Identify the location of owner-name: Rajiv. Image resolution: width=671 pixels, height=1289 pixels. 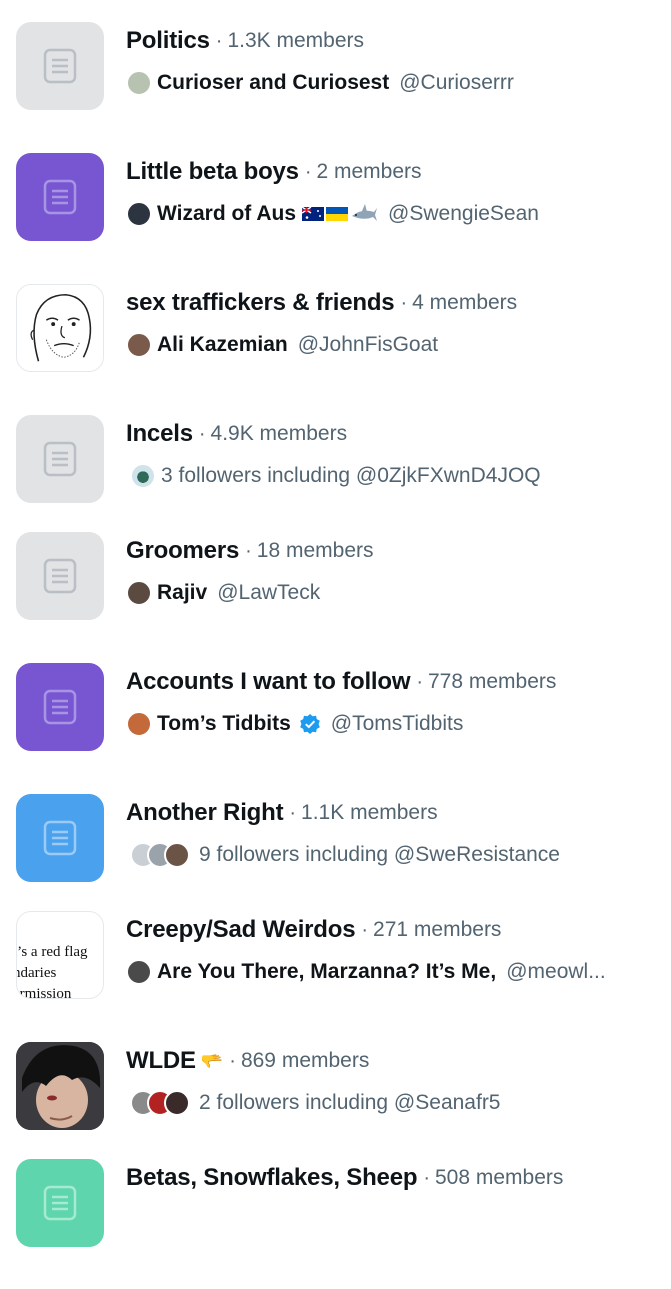
(182, 593).